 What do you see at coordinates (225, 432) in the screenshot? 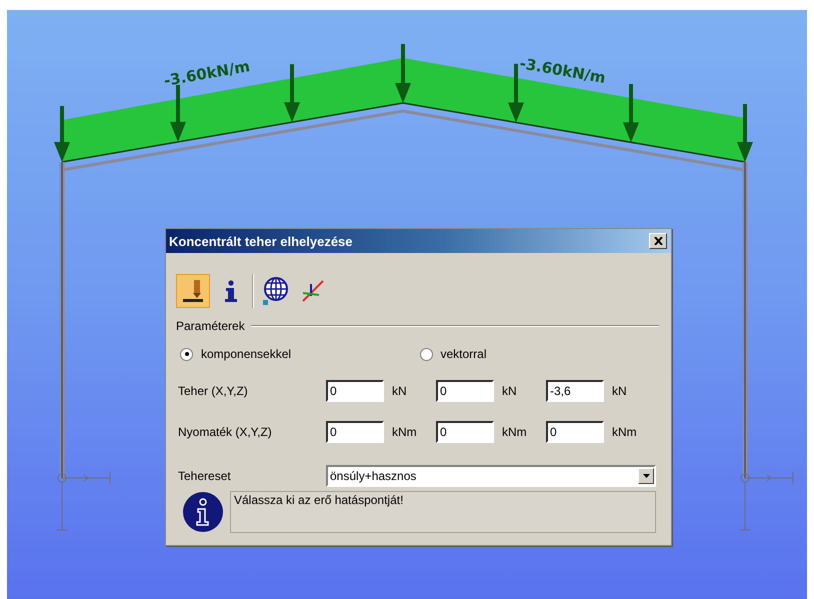
I see `field-label: Nyomaték (X,Y,Z)` at bounding box center [225, 432].